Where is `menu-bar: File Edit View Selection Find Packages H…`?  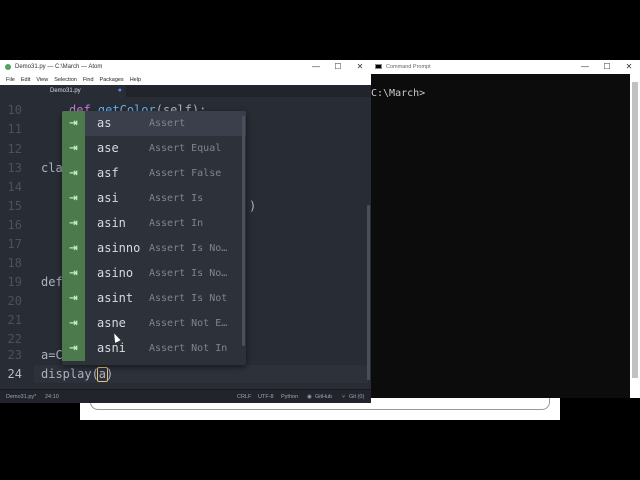 menu-bar: File Edit View Selection Find Packages H… is located at coordinates (185, 79).